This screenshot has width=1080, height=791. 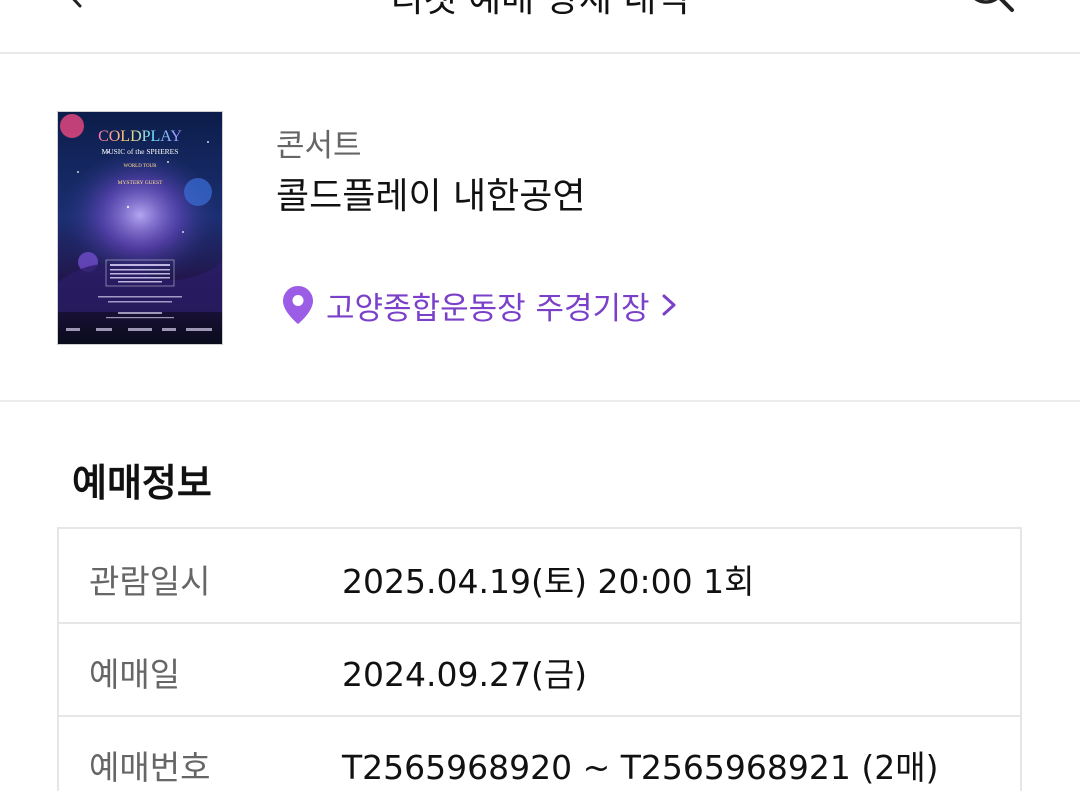 I want to click on event-category: 콘서트, so click(x=319, y=146).